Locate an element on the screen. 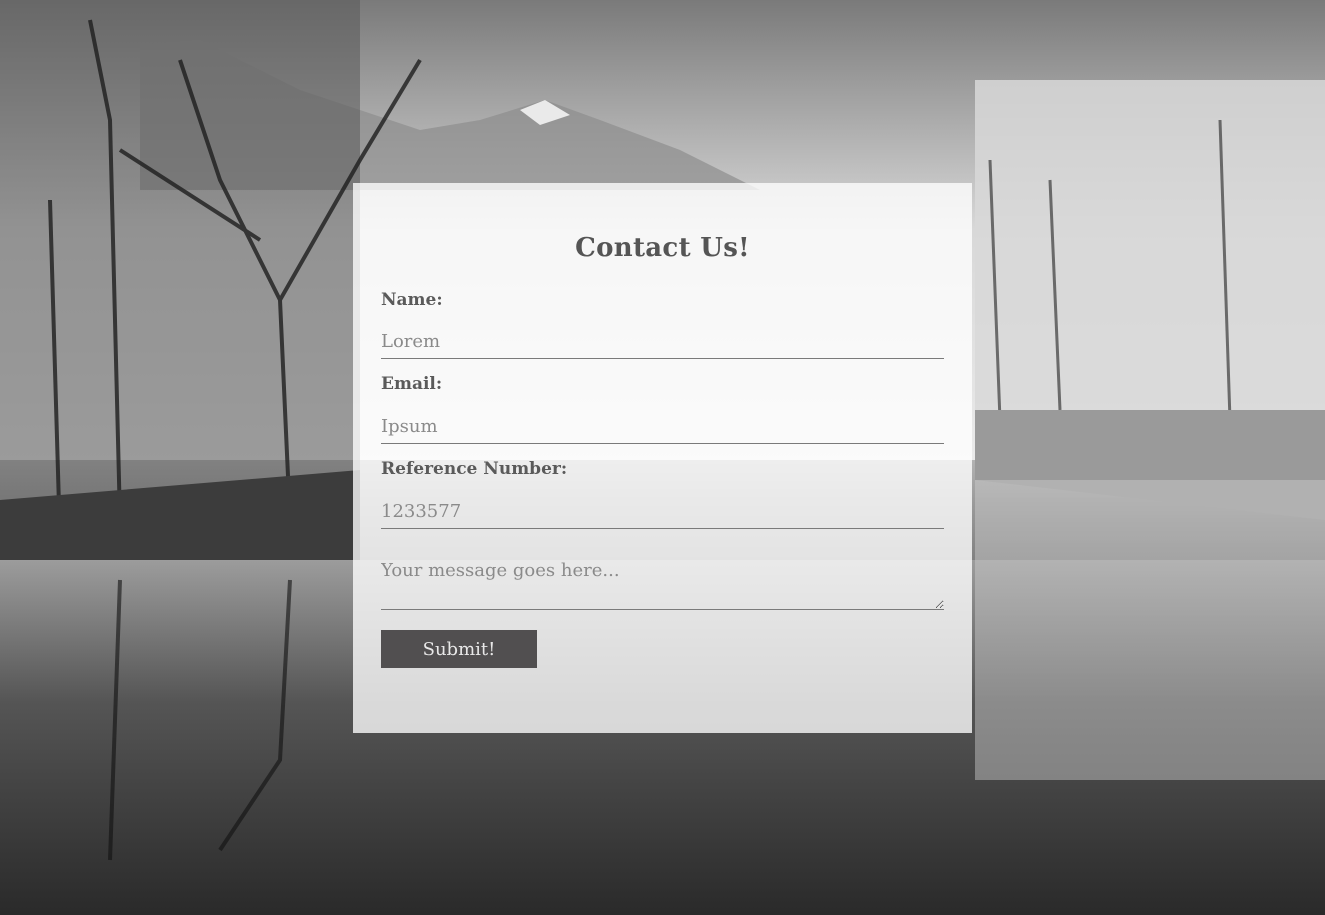 This screenshot has height=915, width=1325. reference-number-label: Reference Number: is located at coordinates (474, 469).